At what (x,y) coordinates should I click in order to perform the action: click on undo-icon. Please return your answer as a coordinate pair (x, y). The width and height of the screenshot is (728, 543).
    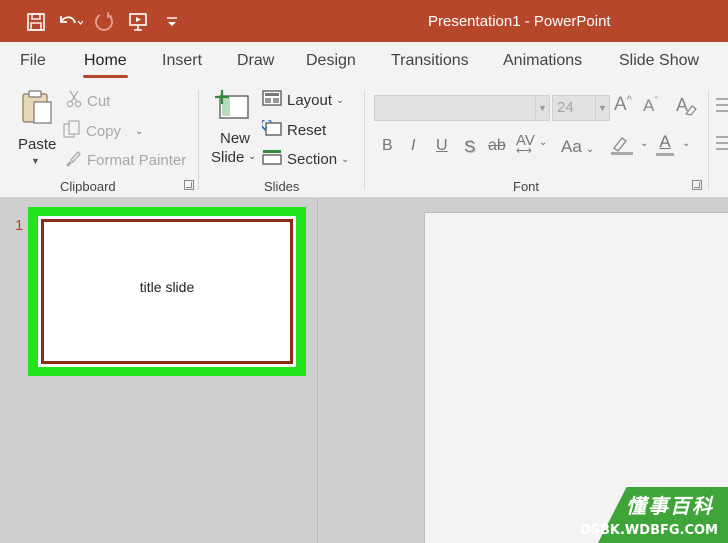
    Looking at the image, I should click on (70, 22).